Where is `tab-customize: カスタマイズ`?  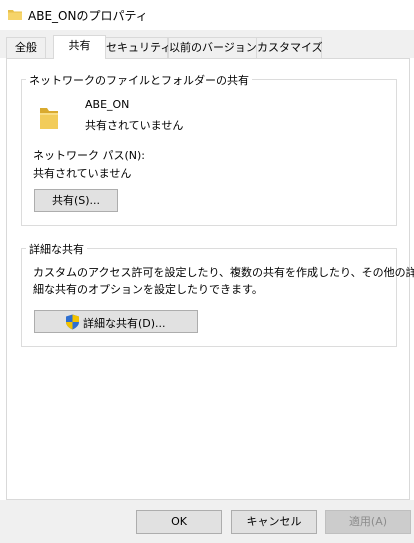 tab-customize: カスタマイズ is located at coordinates (289, 47).